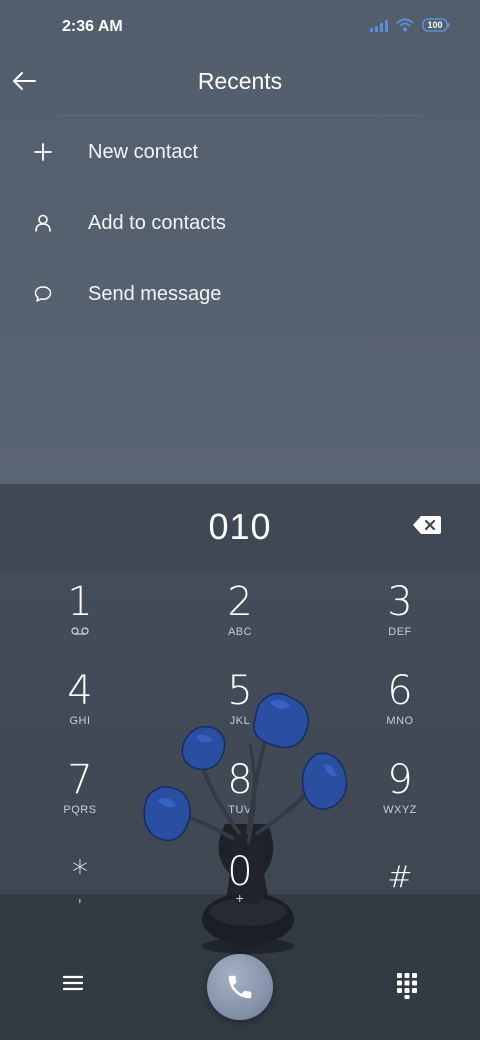 This screenshot has width=480, height=1040. I want to click on key-letters: DEF, so click(400, 632).